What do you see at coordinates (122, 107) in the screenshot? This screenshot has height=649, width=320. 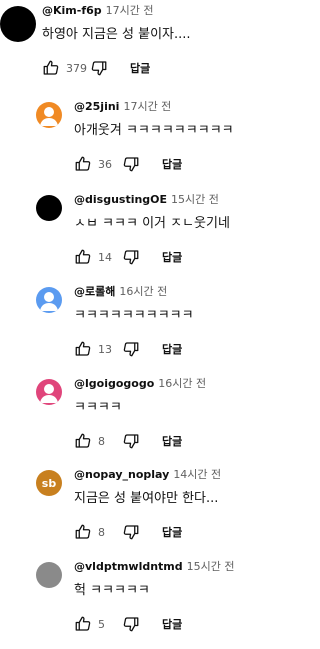 I see `comment-header: @25jini 17시간 전` at bounding box center [122, 107].